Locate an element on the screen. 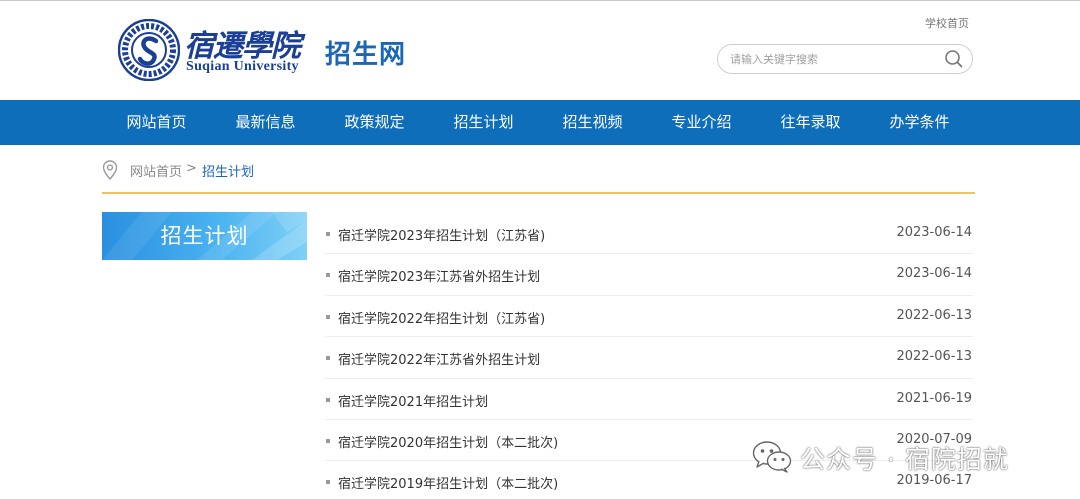 This screenshot has width=1080, height=499. list-item-title: 宿迁学院2019年招生计划（本二批次) is located at coordinates (448, 482).